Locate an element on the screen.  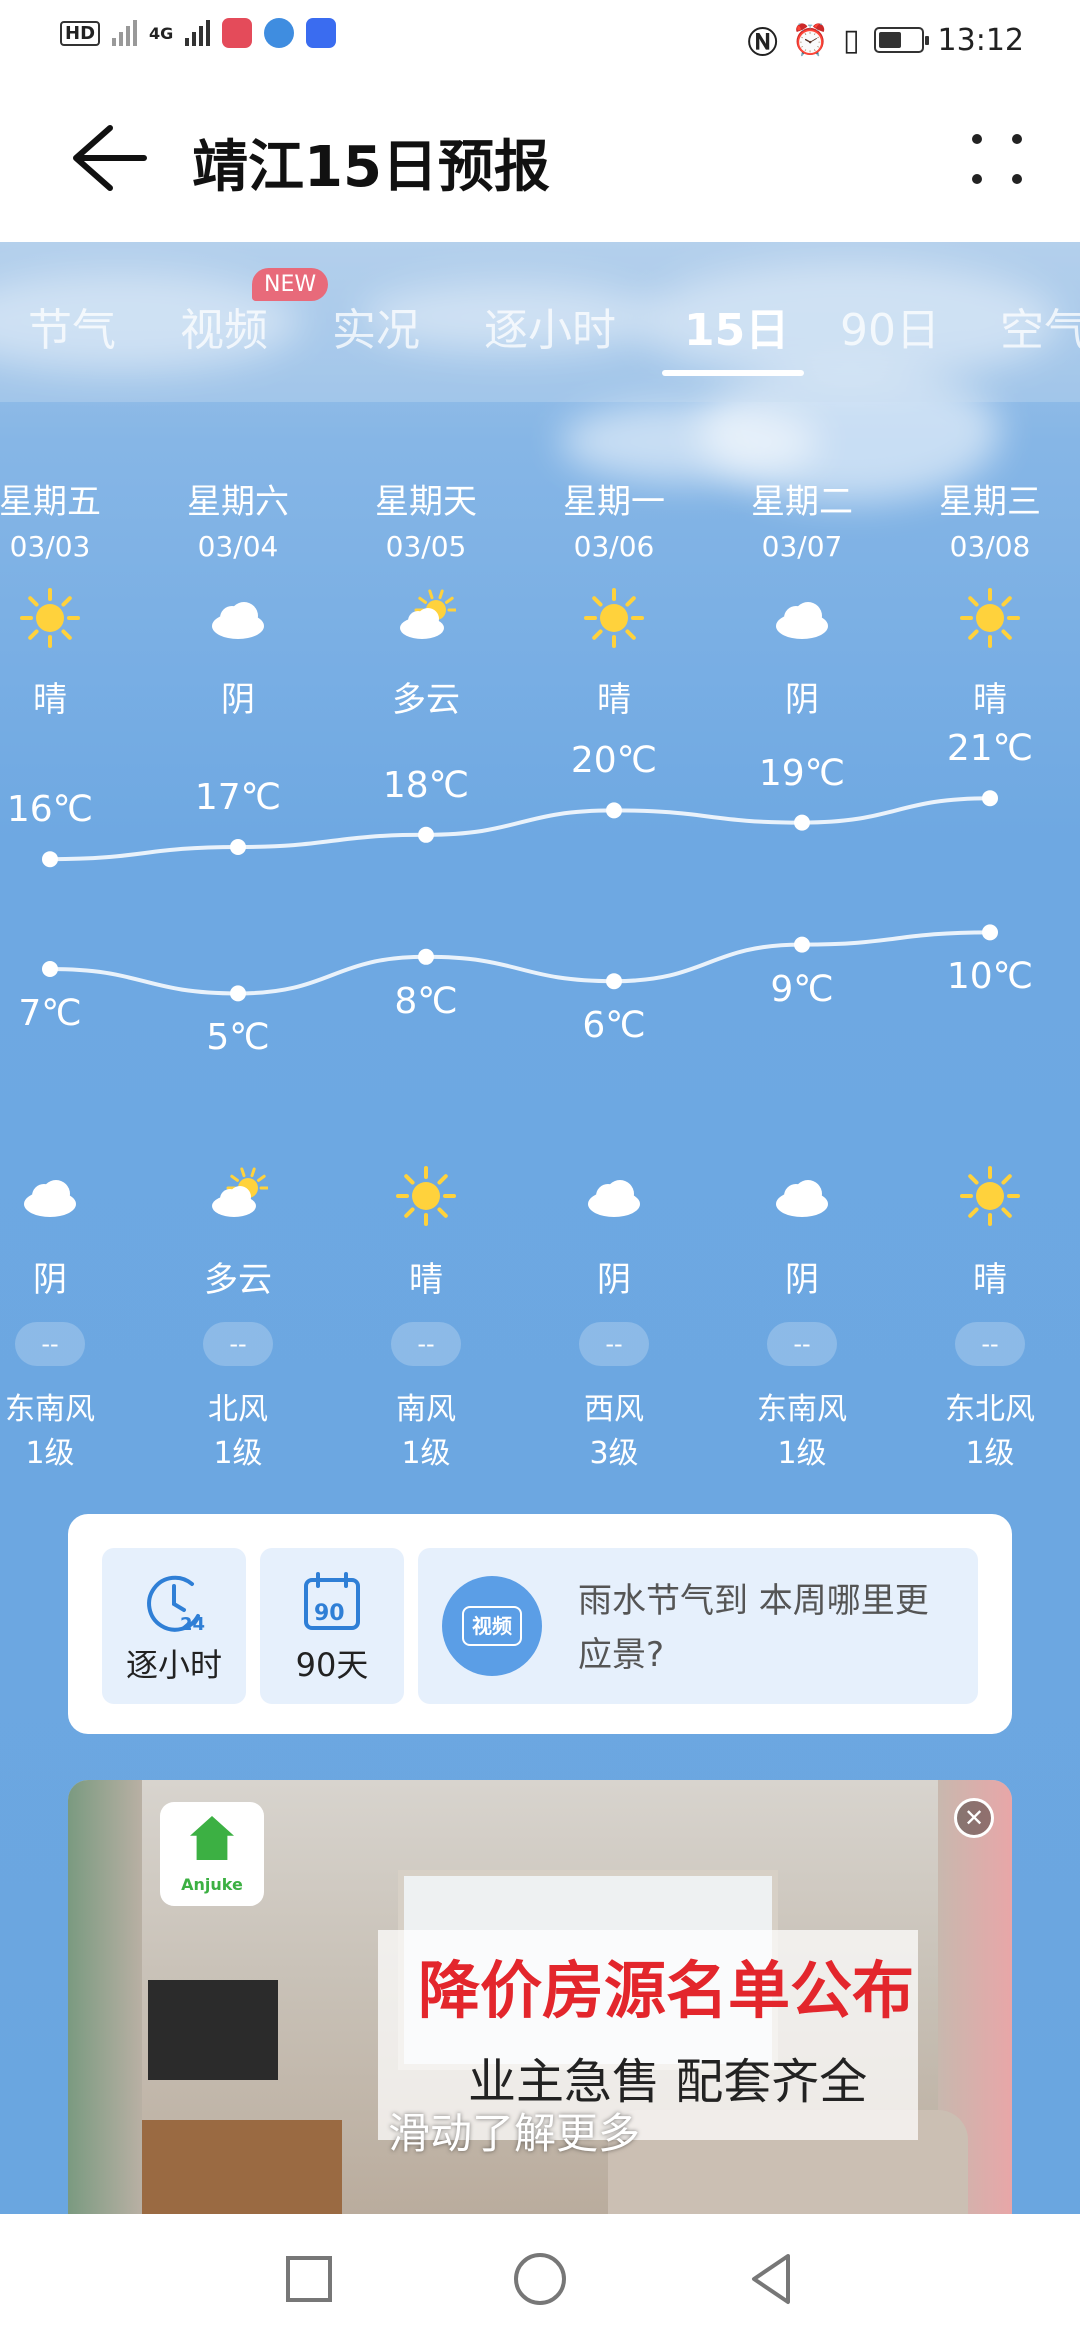
ad-close-button: ✕ is located at coordinates (974, 1818).